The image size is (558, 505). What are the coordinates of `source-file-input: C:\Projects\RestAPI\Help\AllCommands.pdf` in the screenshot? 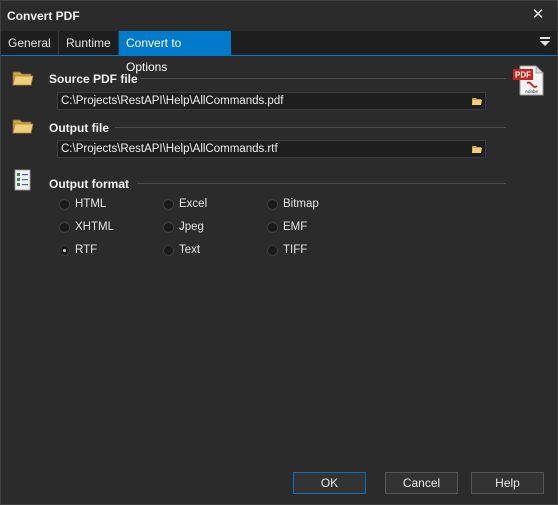 It's located at (271, 101).